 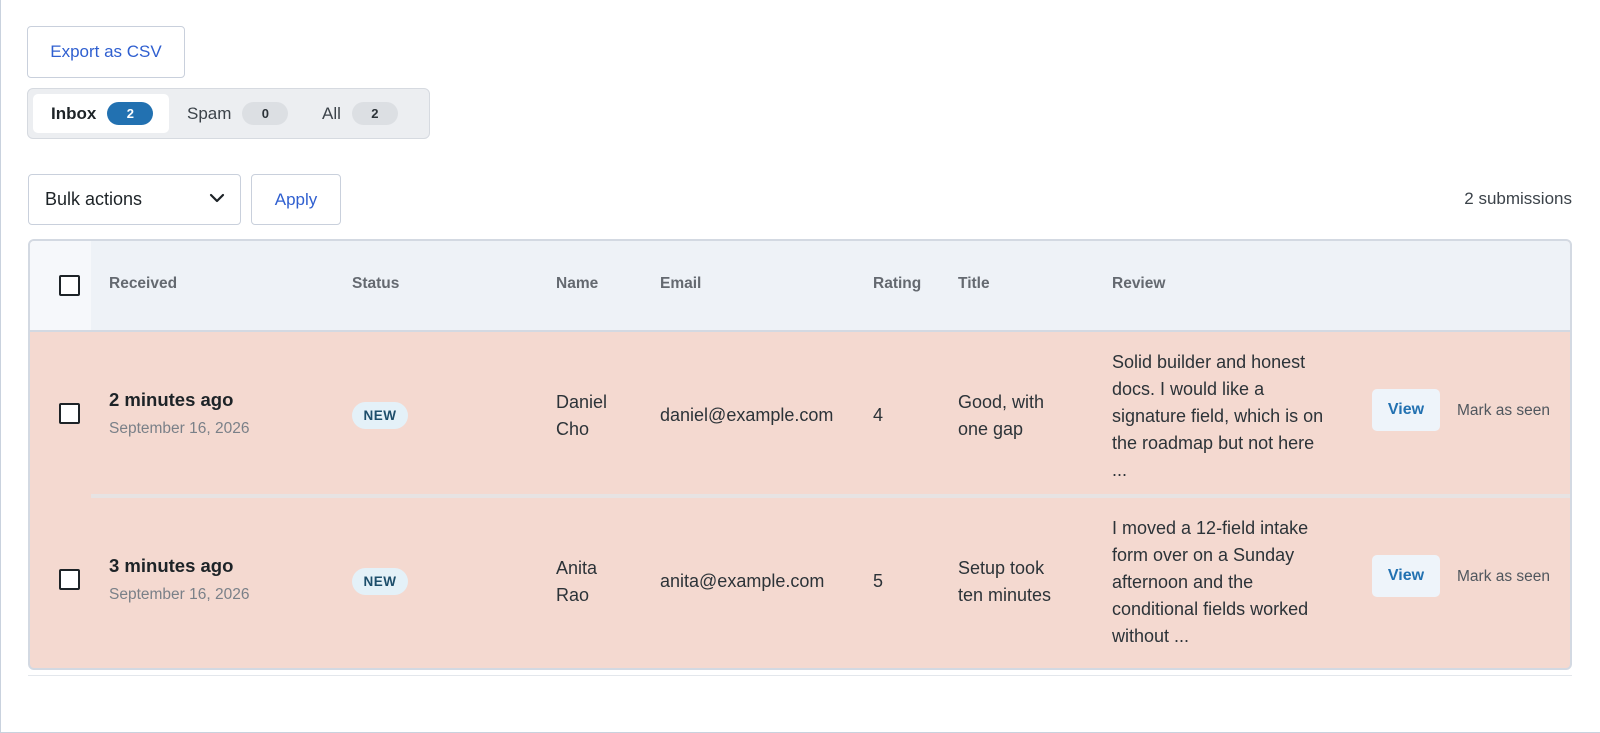 What do you see at coordinates (974, 284) in the screenshot?
I see `header-title: Title` at bounding box center [974, 284].